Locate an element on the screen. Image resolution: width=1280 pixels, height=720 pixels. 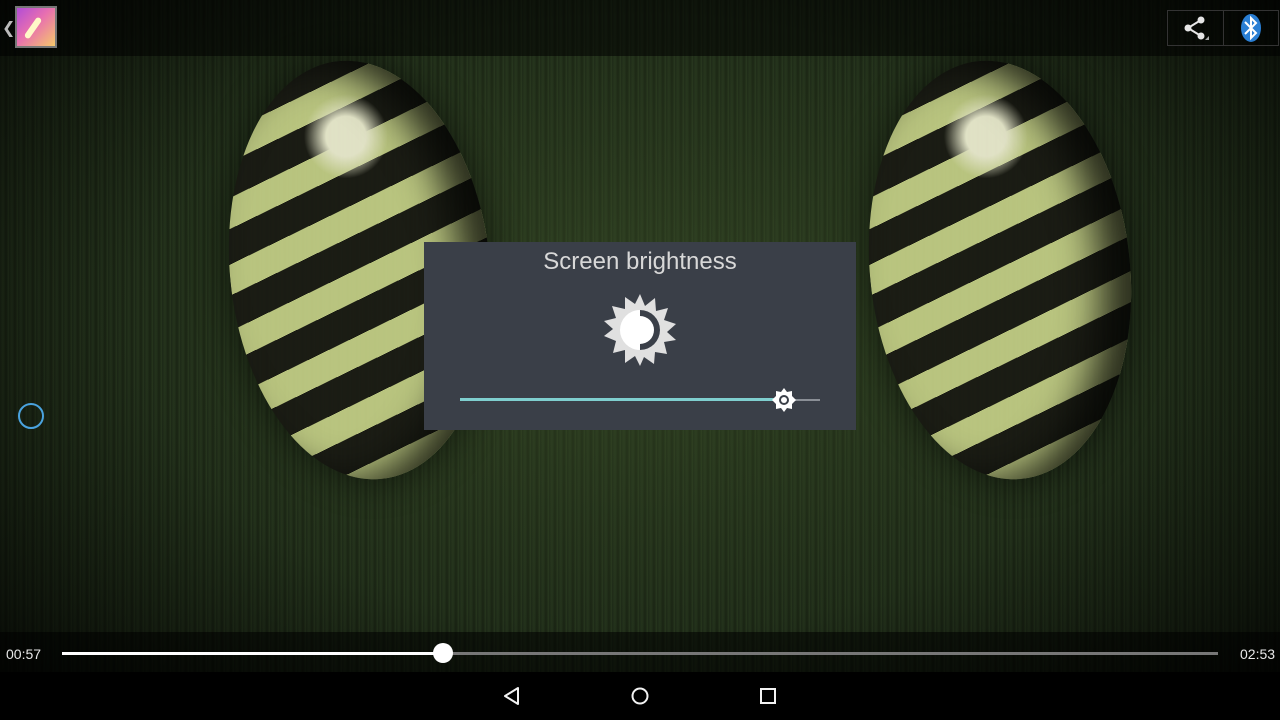
seek-track-fill is located at coordinates (253, 653).